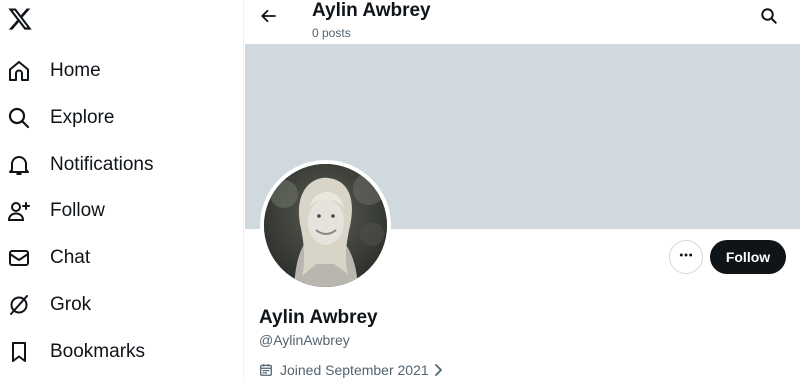 This screenshot has width=800, height=382. Describe the element at coordinates (48, 305) in the screenshot. I see `sidebar-item-grok: Grok` at that location.